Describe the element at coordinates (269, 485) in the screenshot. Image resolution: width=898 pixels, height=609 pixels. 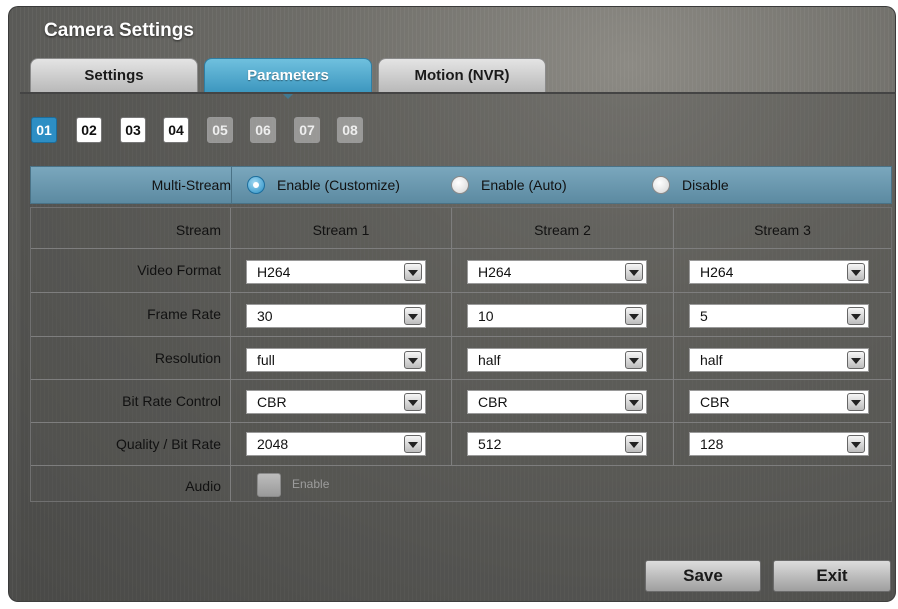
I see `audio-enable-checkbox` at that location.